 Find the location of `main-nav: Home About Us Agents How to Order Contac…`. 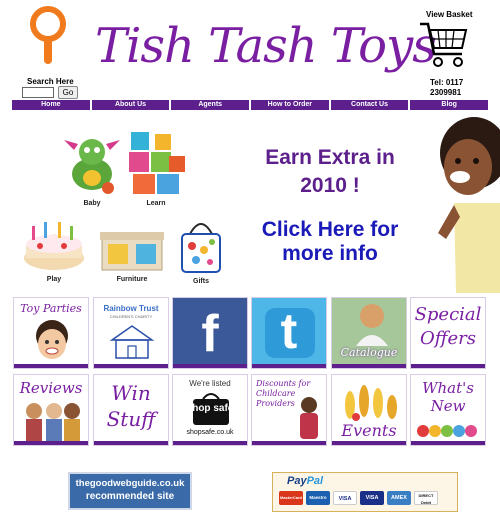

main-nav: Home About Us Agents How to Order Contac… is located at coordinates (250, 105).